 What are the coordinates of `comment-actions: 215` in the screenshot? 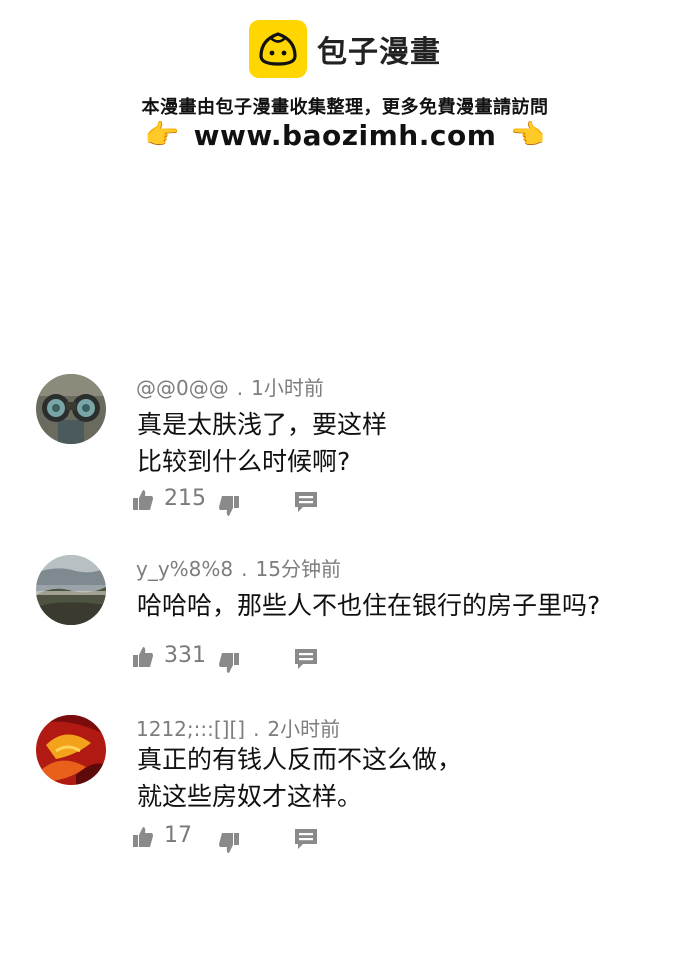 It's located at (233, 502).